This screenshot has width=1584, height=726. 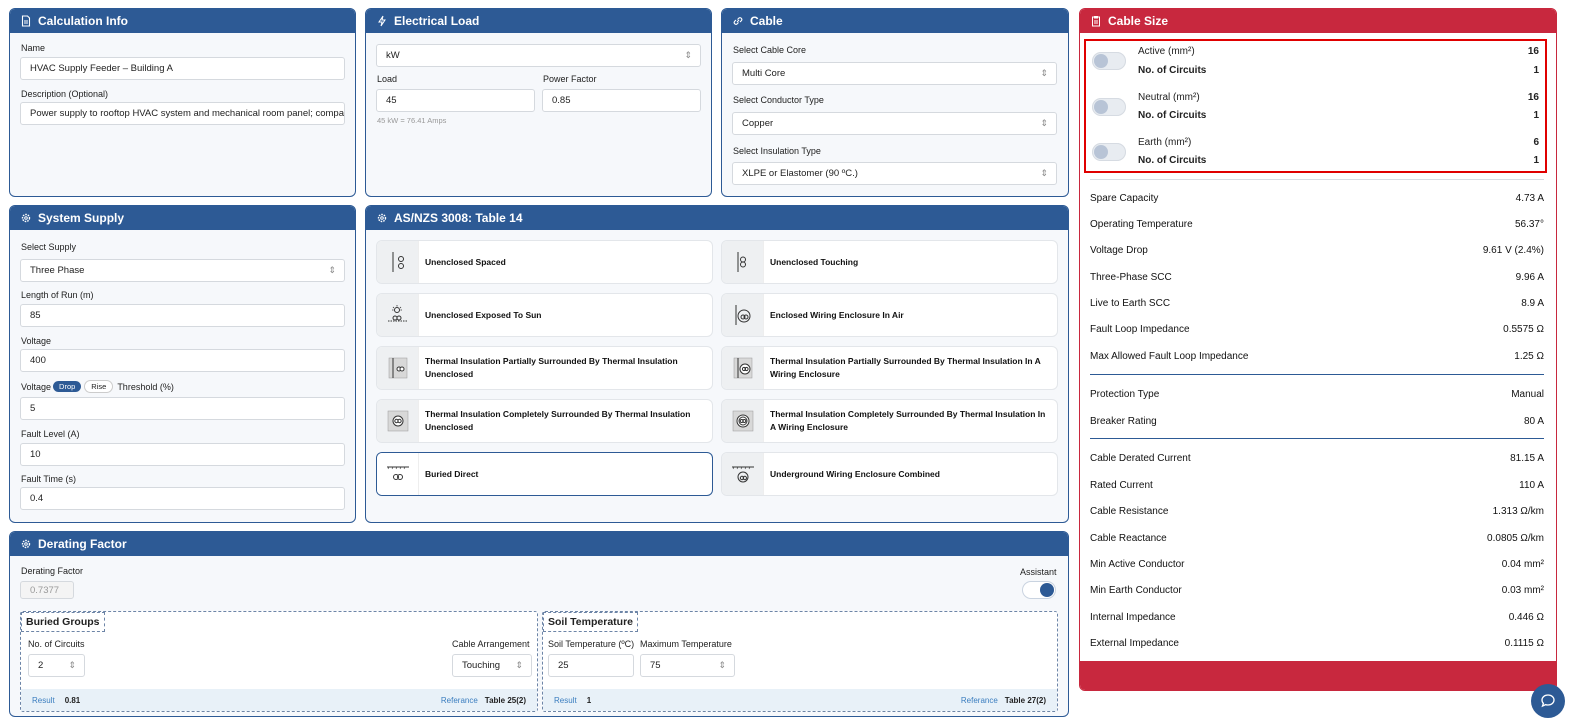 What do you see at coordinates (26, 544) in the screenshot?
I see `gear-icon` at bounding box center [26, 544].